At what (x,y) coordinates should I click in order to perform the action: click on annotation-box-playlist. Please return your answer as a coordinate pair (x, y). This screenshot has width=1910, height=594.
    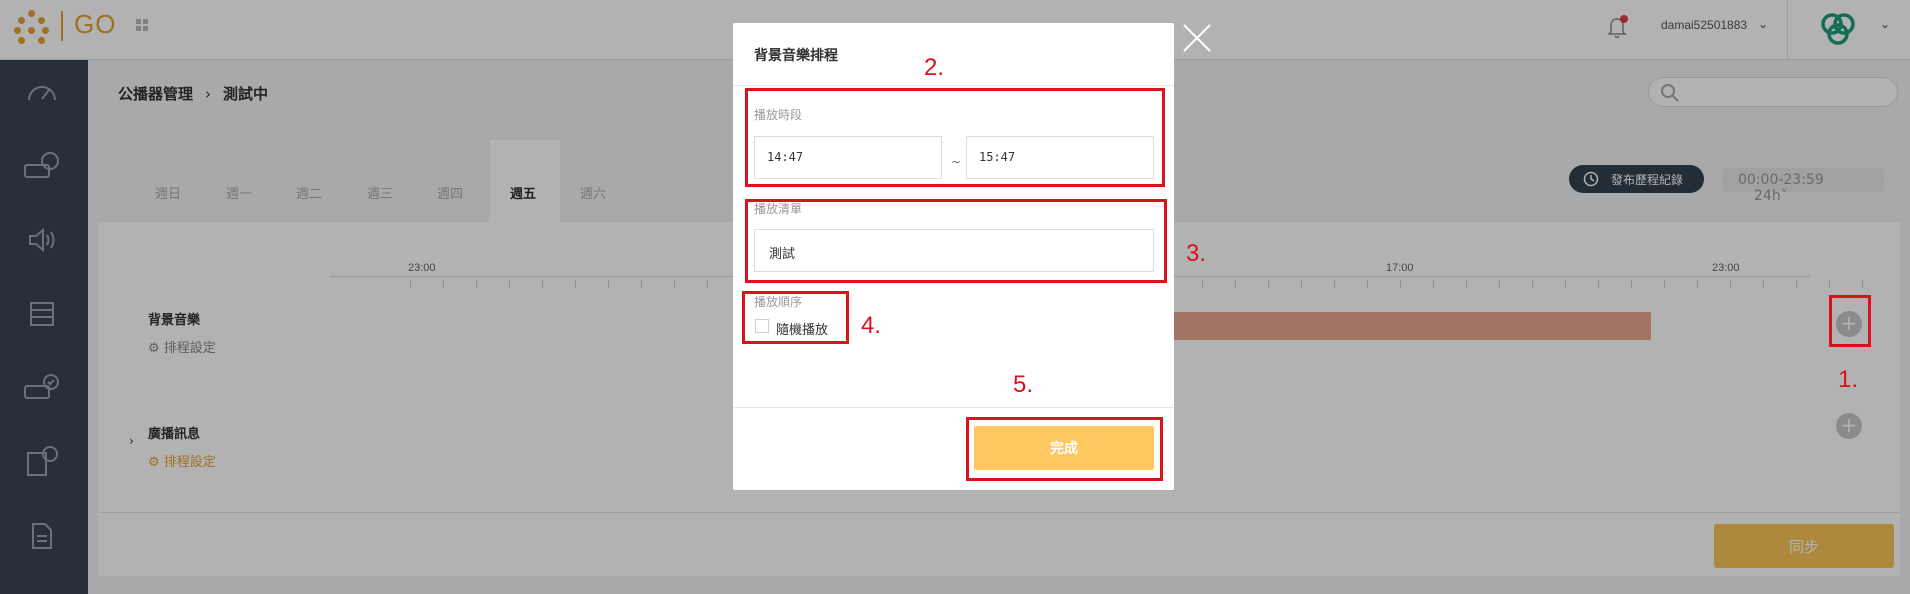
    Looking at the image, I should click on (956, 241).